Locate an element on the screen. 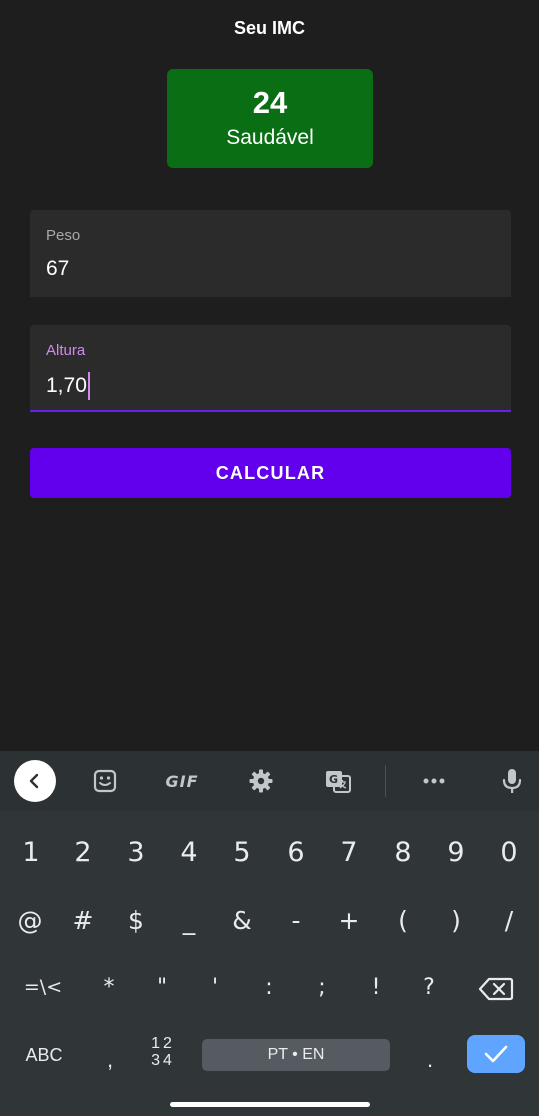 Image resolution: width=539 pixels, height=1116 pixels. key-single-quote: ' is located at coordinates (215, 987).